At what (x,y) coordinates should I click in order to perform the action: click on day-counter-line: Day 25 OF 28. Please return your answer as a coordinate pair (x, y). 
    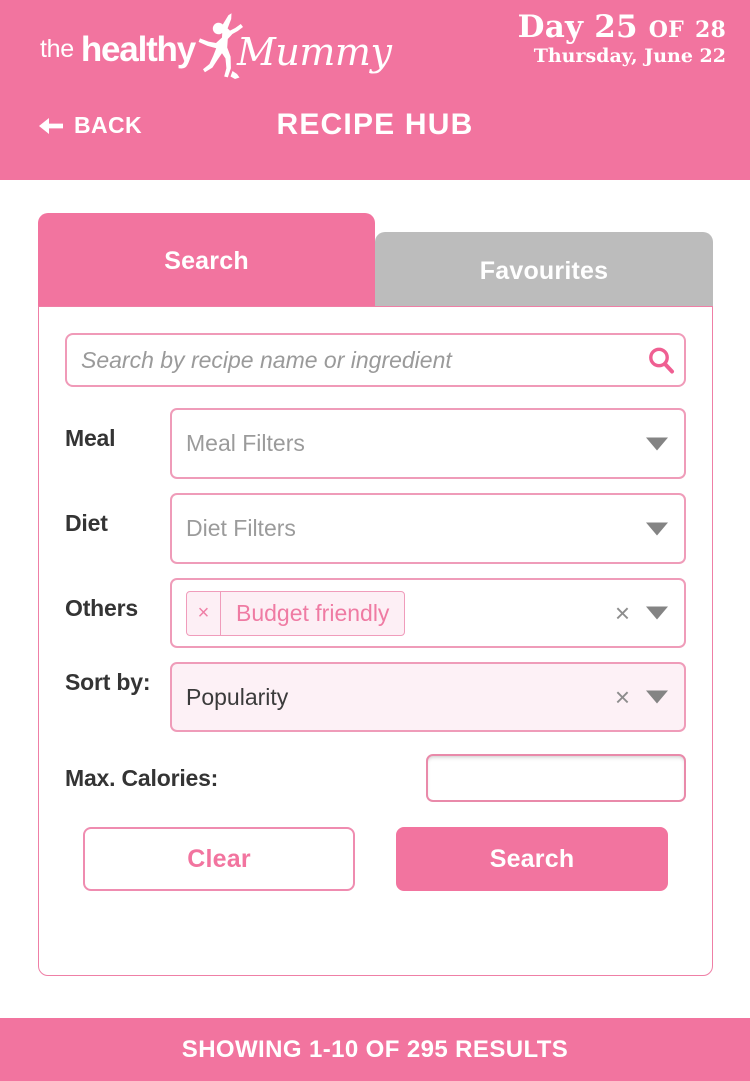
    Looking at the image, I should click on (622, 27).